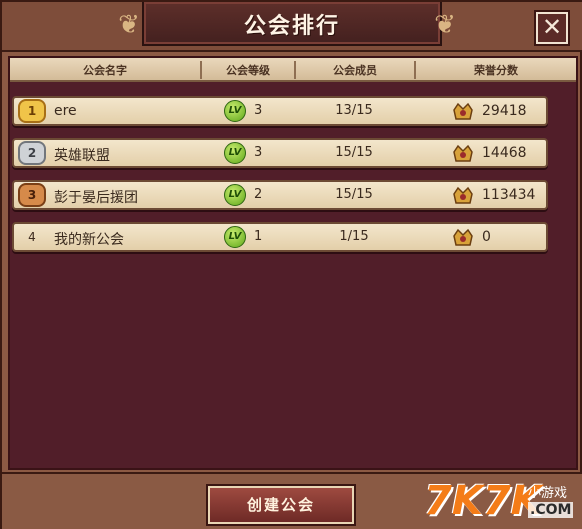 The image size is (582, 529). I want to click on watermark-subtitle: 小游戏, so click(548, 493).